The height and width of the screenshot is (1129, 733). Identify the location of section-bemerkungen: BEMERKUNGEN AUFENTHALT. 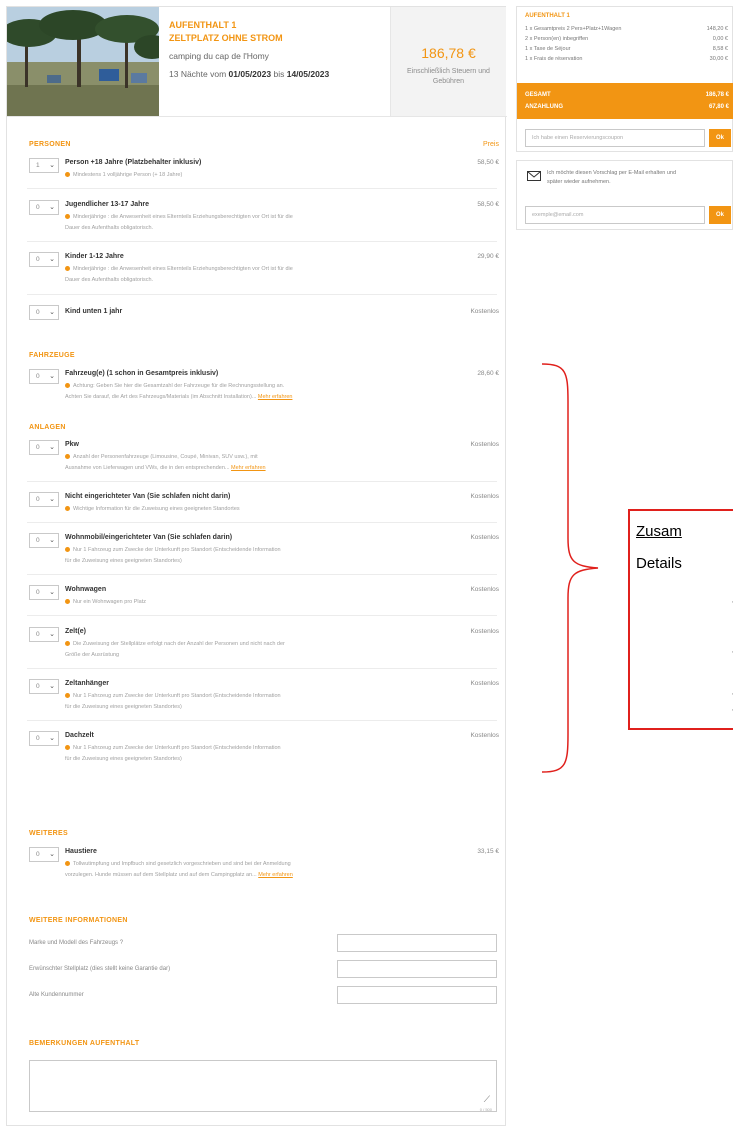
(84, 1043).